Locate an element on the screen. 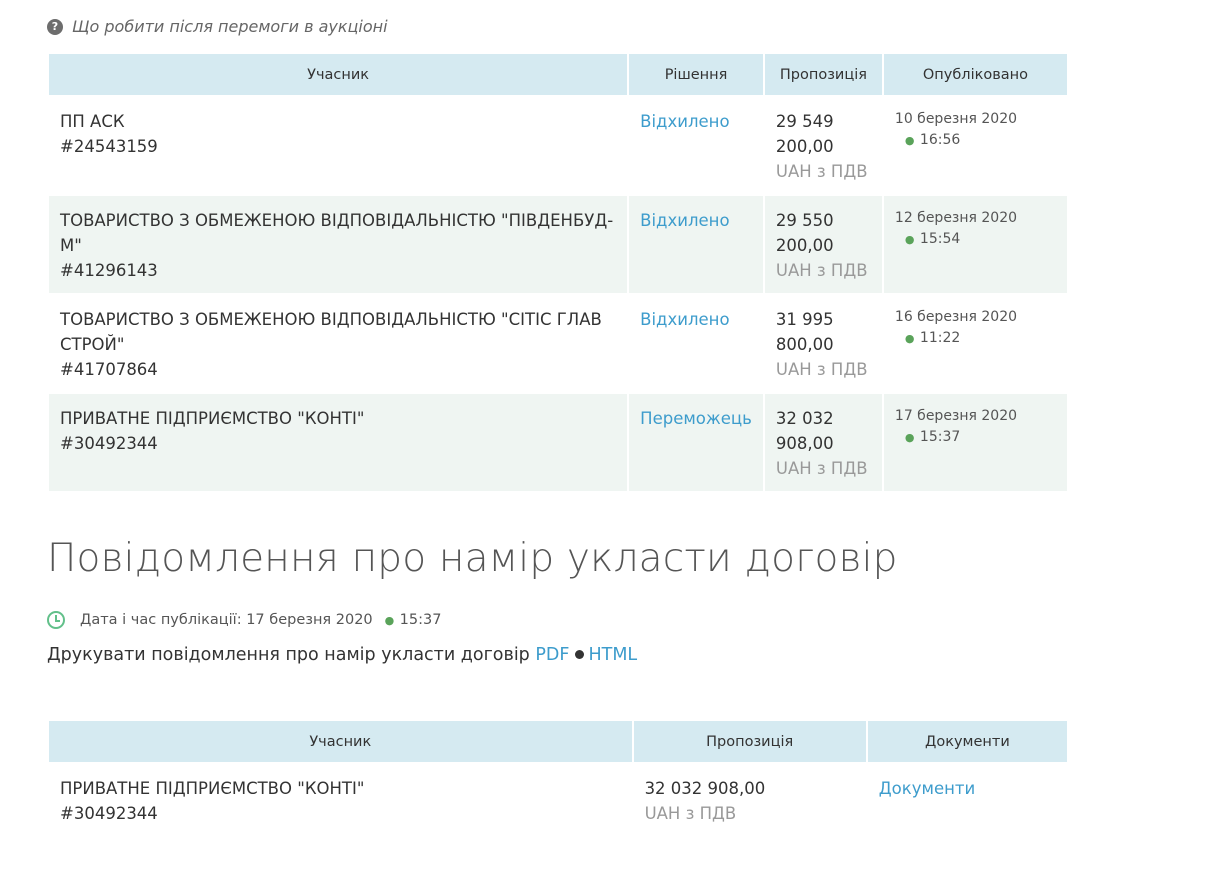 The image size is (1229, 875). col-header-decision: Рішення is located at coordinates (696, 74).